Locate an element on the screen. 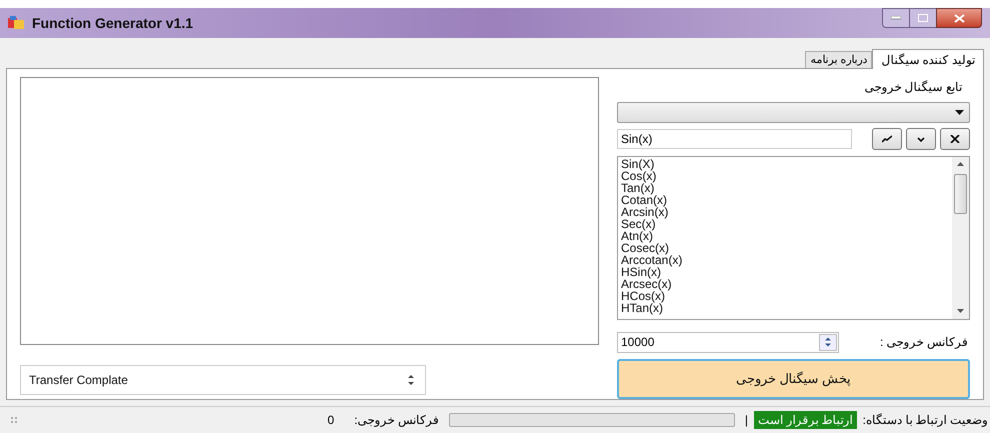 This screenshot has height=433, width=990. close-button is located at coordinates (959, 18).